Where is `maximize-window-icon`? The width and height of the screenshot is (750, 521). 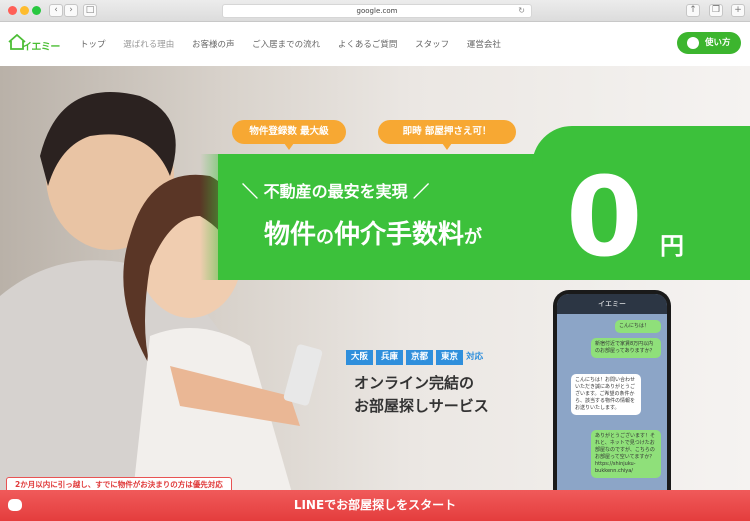 maximize-window-icon is located at coordinates (36, 10).